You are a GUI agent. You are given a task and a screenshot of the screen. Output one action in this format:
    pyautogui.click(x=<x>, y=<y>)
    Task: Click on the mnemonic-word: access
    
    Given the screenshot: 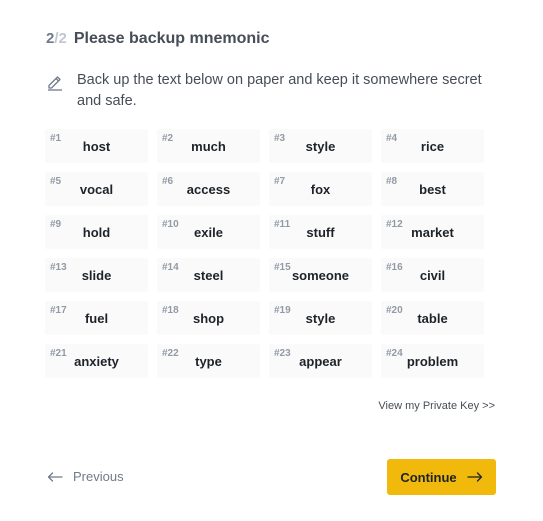 What is the action you would take?
    pyautogui.click(x=208, y=189)
    